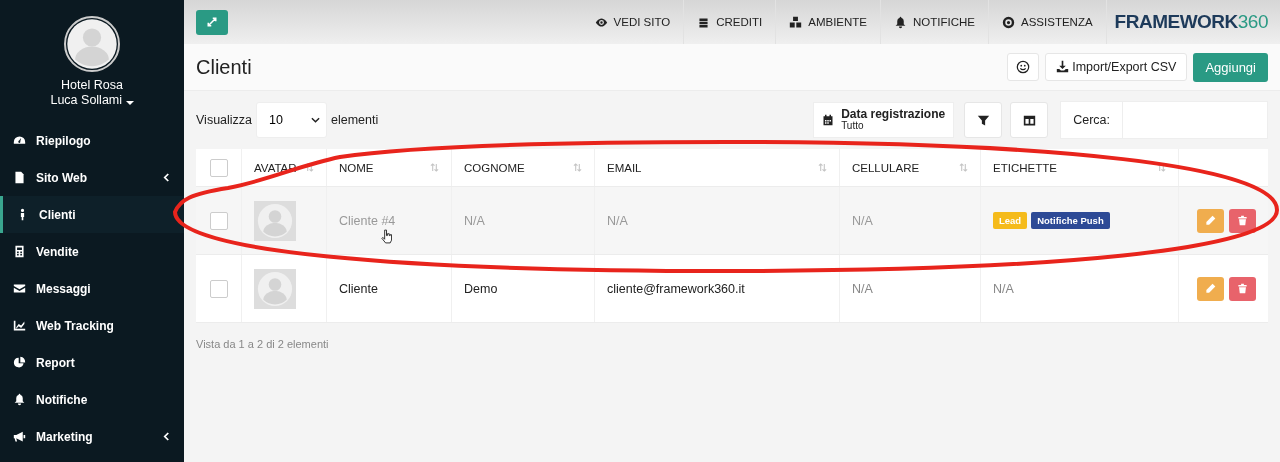 The image size is (1280, 462). What do you see at coordinates (1116, 66) in the screenshot?
I see `import-export-button: Import/Export CSV` at bounding box center [1116, 66].